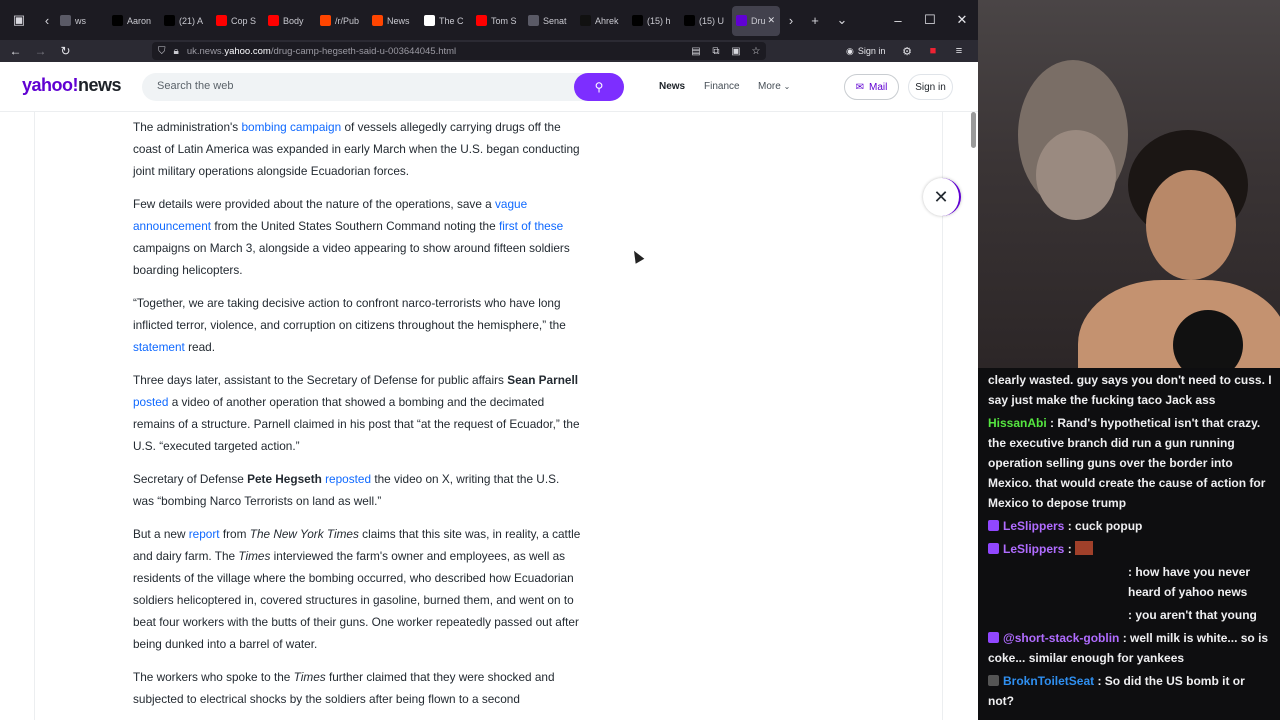 Image resolution: width=1280 pixels, height=720 pixels. I want to click on browser-tab: (15) U, so click(706, 21).